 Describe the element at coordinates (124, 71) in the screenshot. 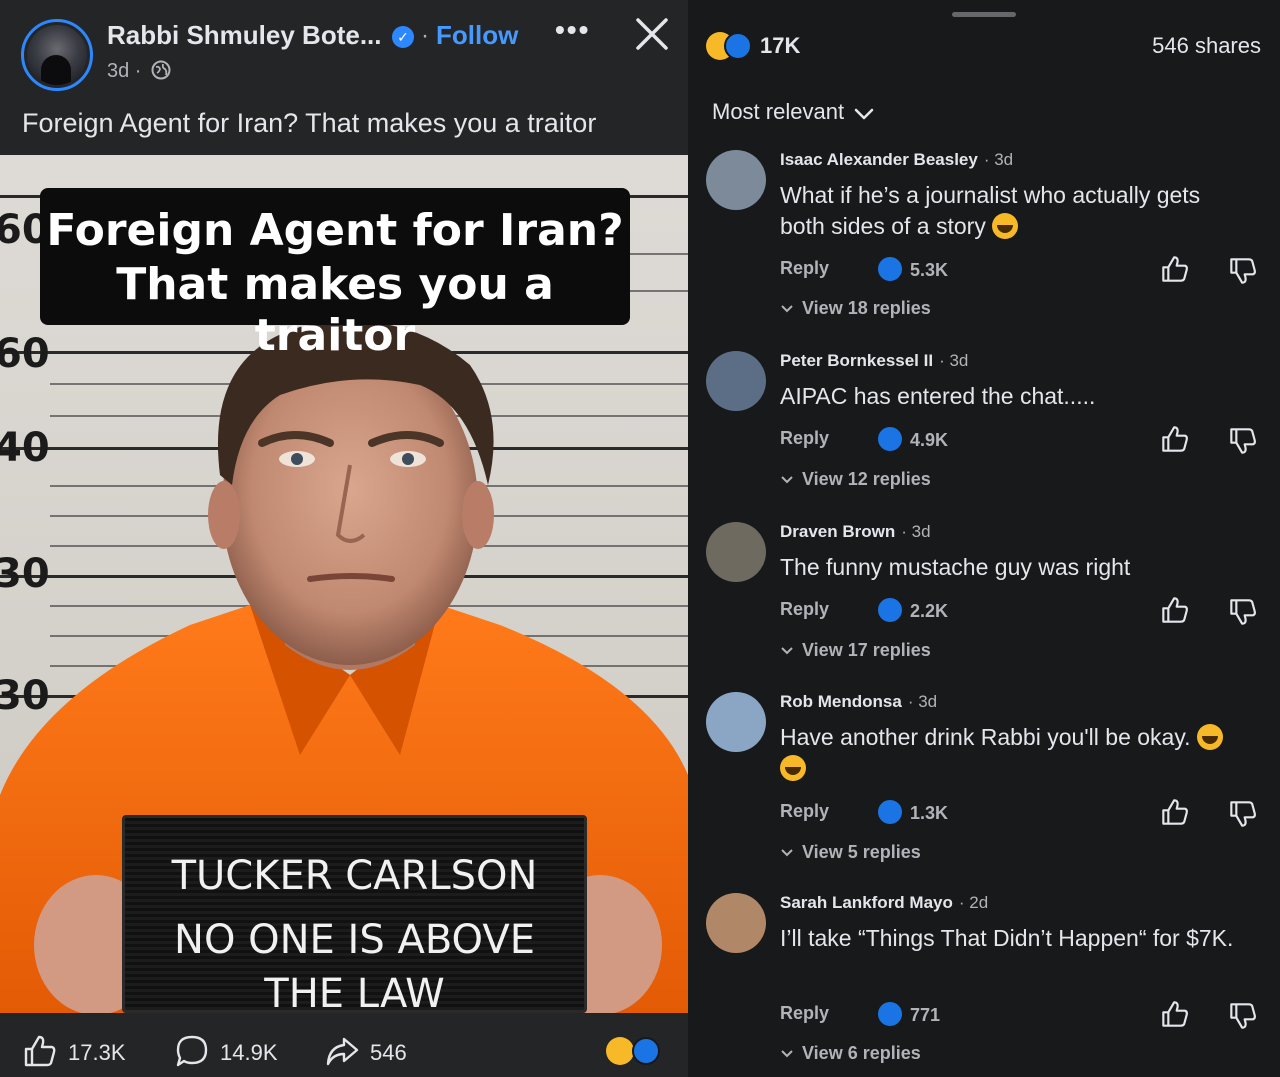

I see `post-time: 3d ·` at that location.